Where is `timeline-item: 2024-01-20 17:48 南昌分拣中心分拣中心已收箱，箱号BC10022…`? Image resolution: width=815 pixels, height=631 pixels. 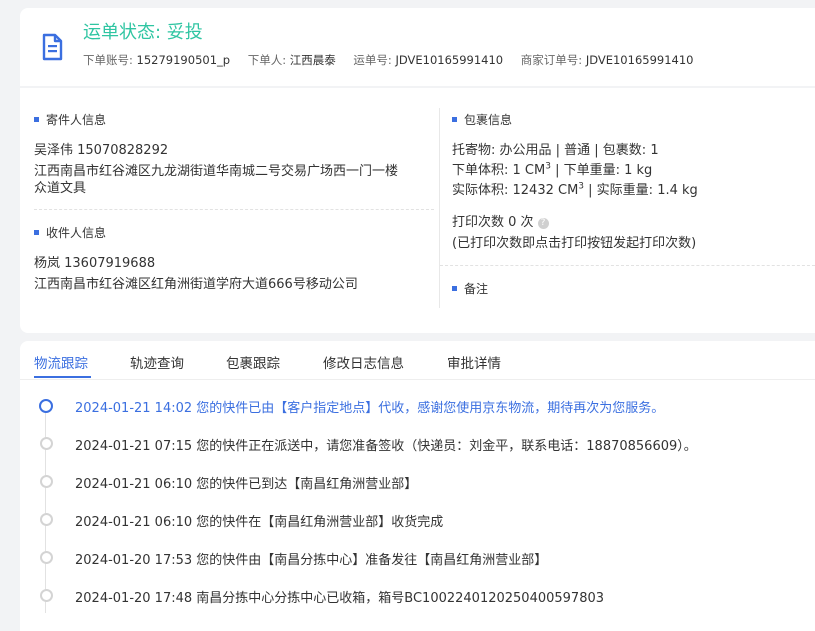 timeline-item: 2024-01-20 17:48 南昌分拣中心分拣中心已收箱，箱号BC10022… is located at coordinates (417, 606).